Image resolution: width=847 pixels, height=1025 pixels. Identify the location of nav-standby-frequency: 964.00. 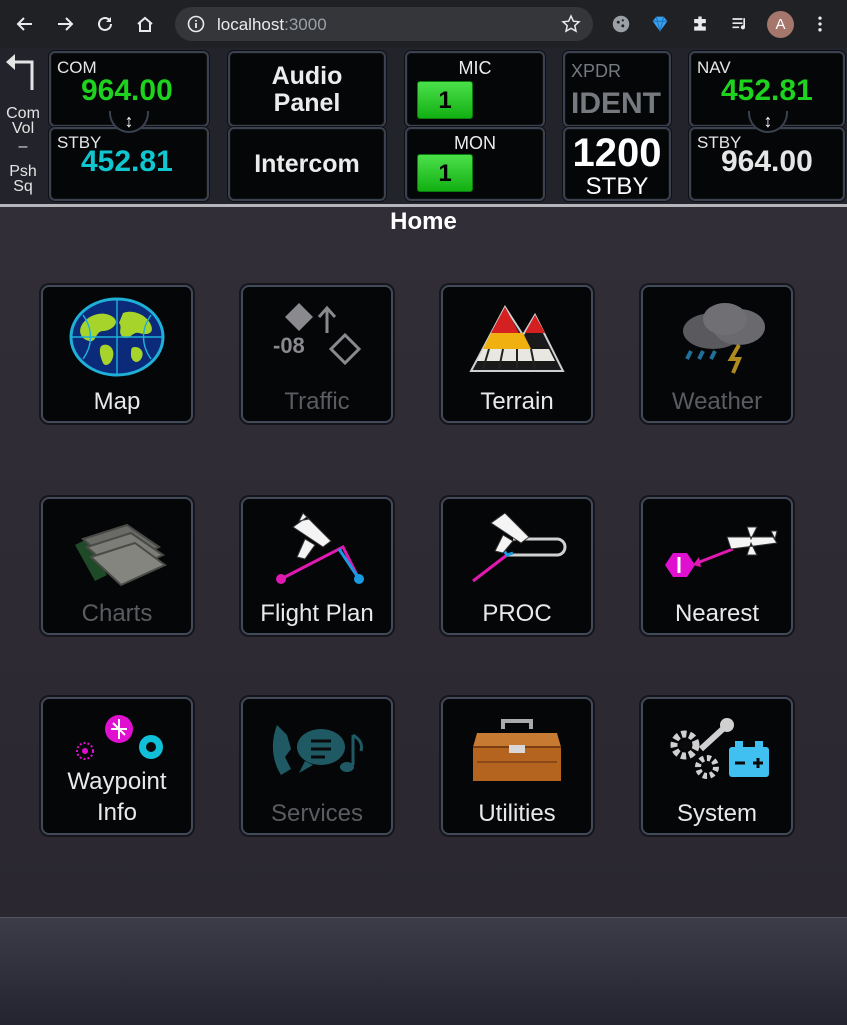
(767, 161).